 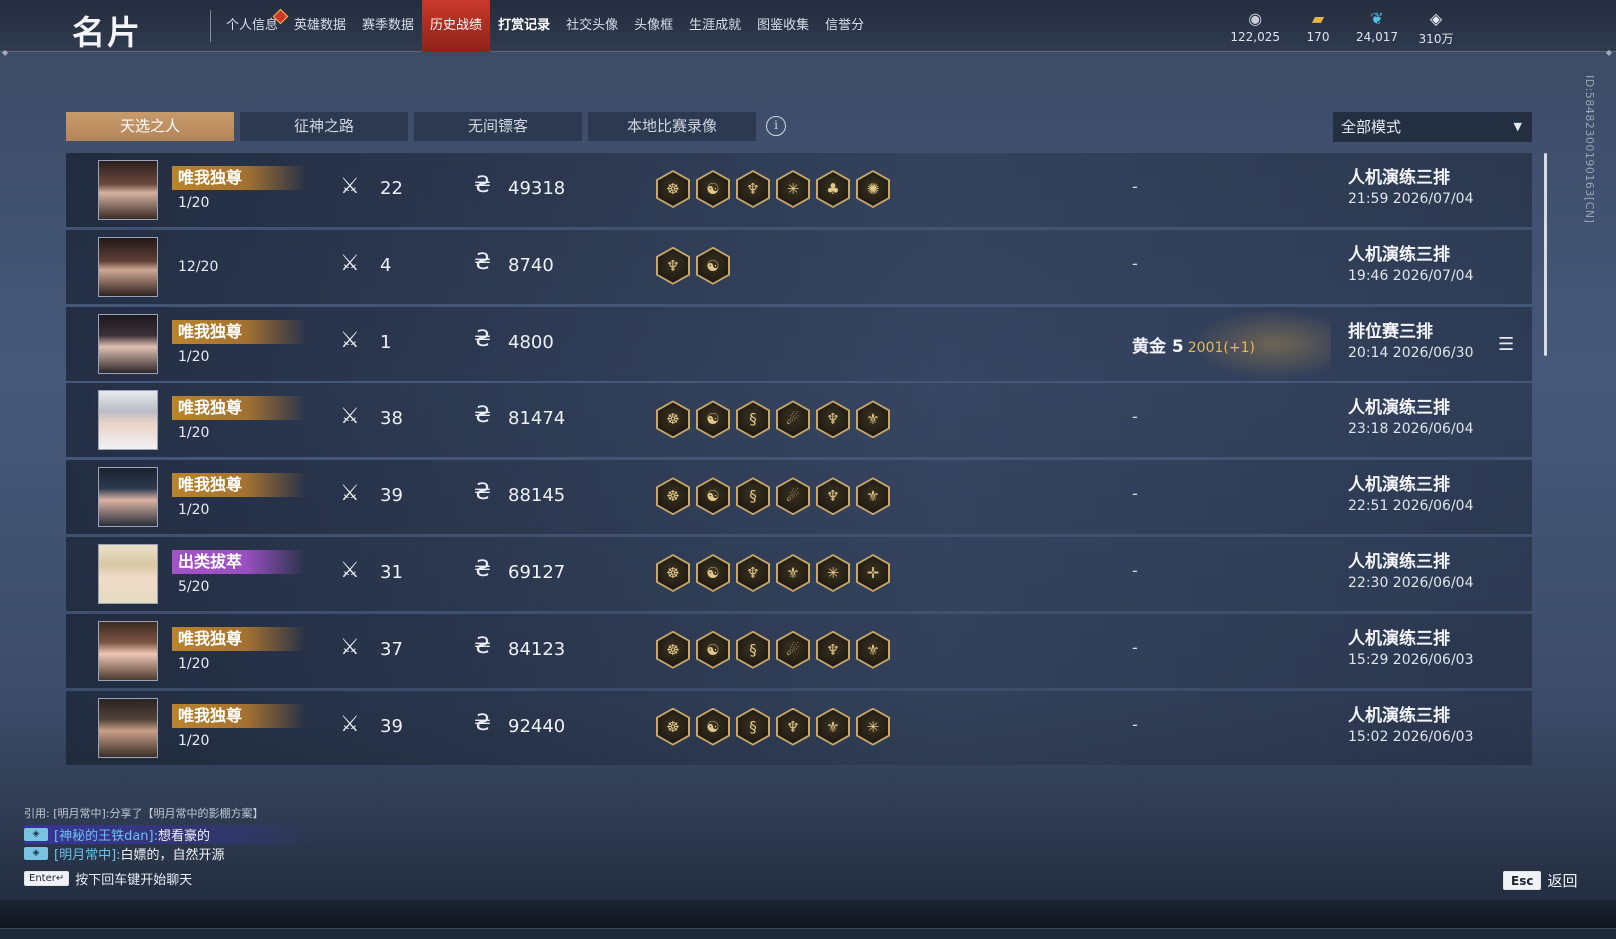 I want to click on chat-text: 想看豪的, so click(x=183, y=836).